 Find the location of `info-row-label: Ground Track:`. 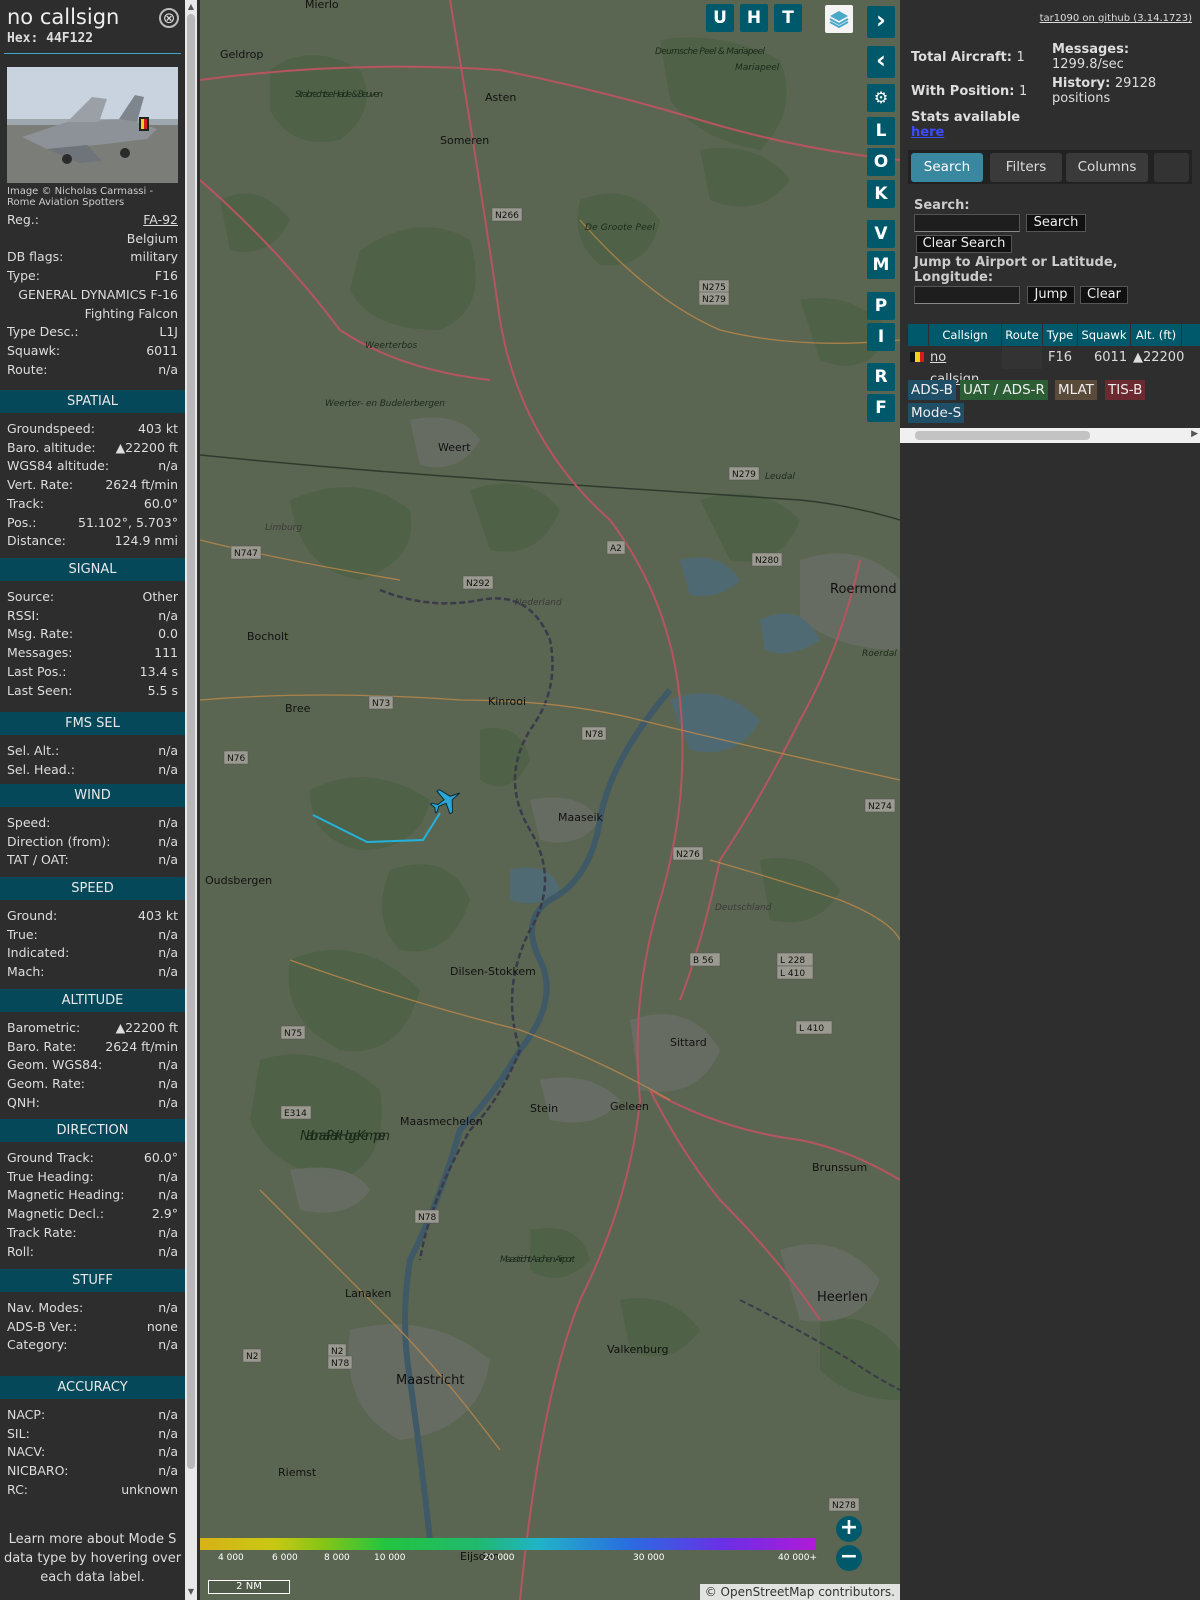

info-row-label: Ground Track: is located at coordinates (50, 1157).